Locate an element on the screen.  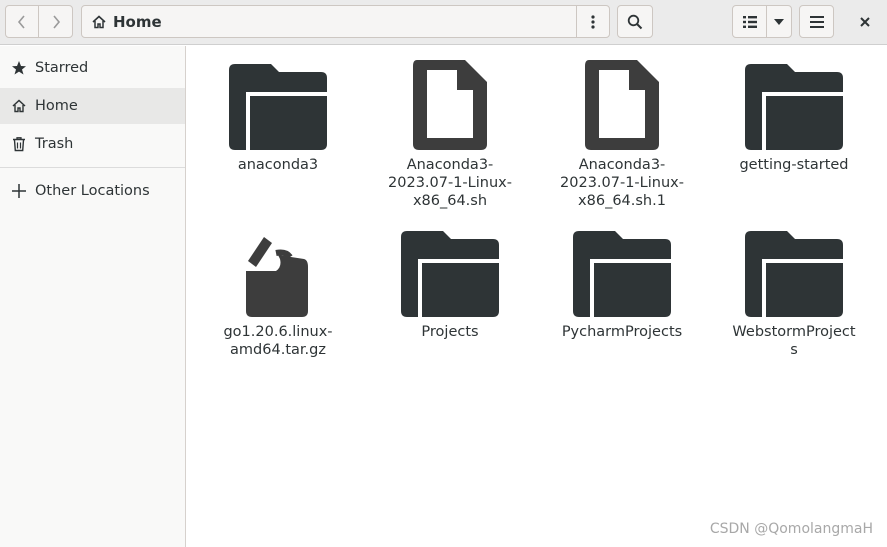
vertical-dots-icon is located at coordinates (593, 21).